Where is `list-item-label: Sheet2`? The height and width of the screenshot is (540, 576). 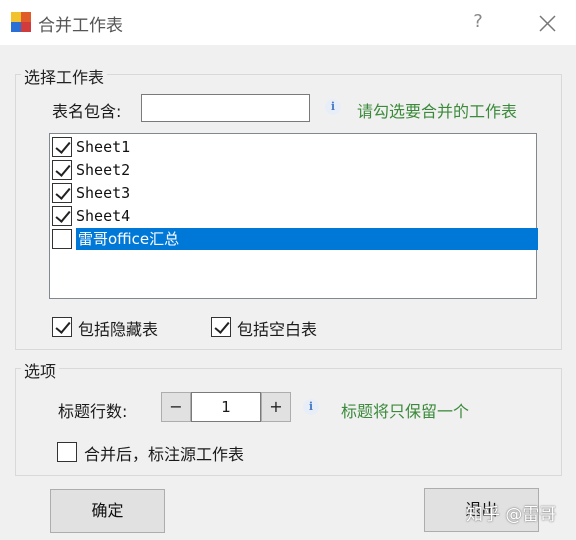 list-item-label: Sheet2 is located at coordinates (103, 170).